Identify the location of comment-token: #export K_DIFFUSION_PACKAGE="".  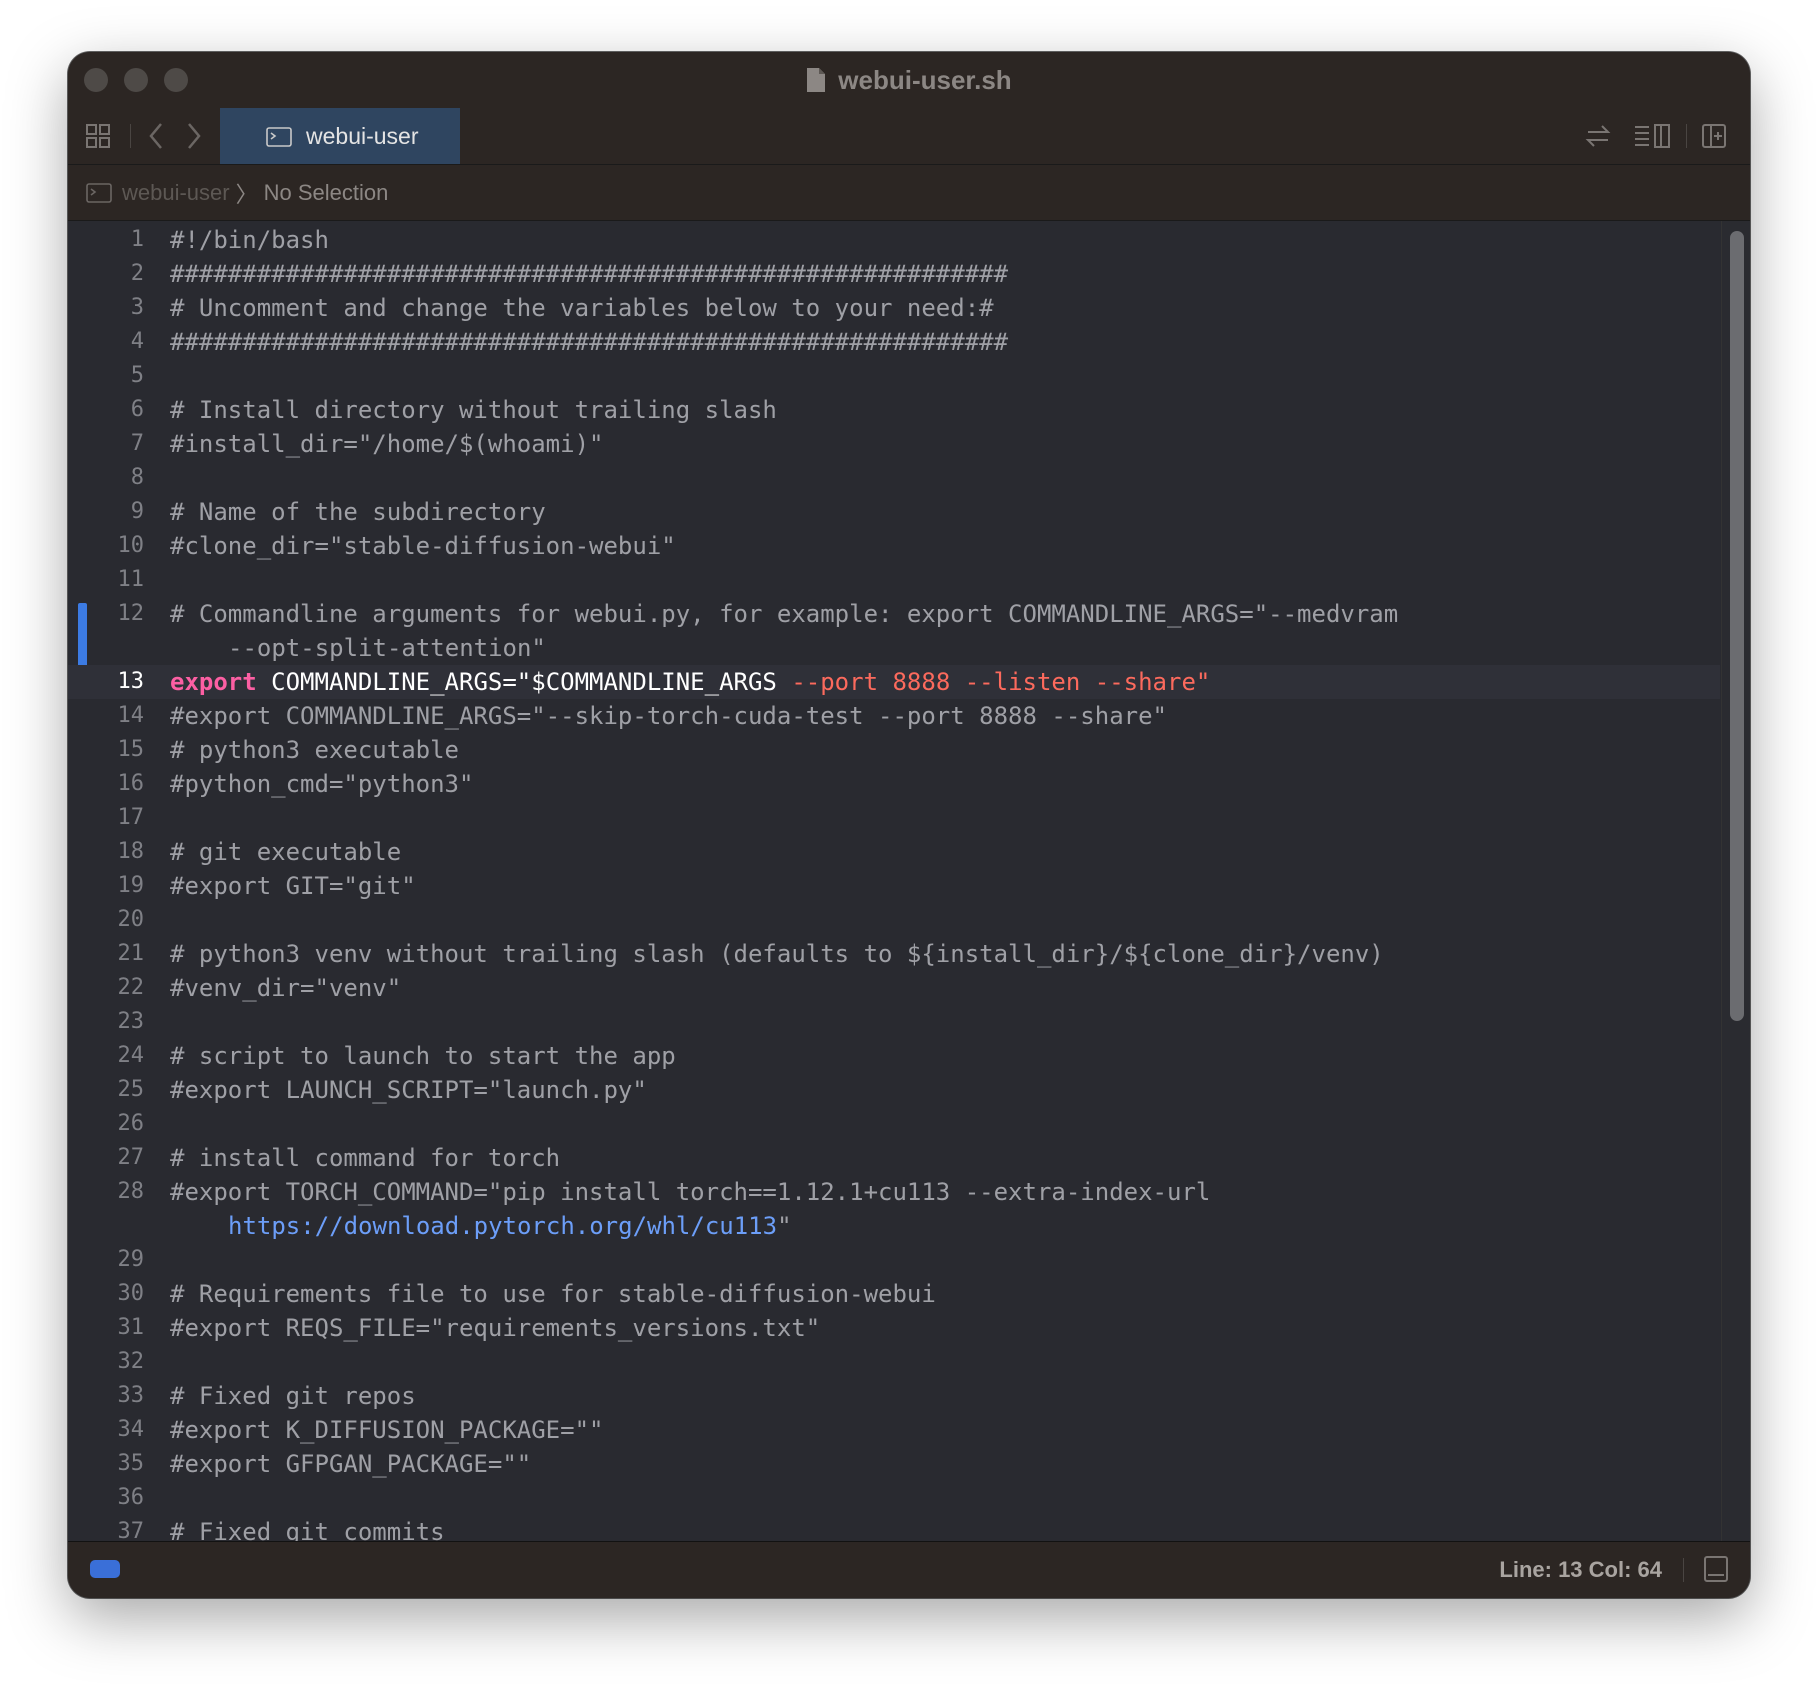
(387, 1430).